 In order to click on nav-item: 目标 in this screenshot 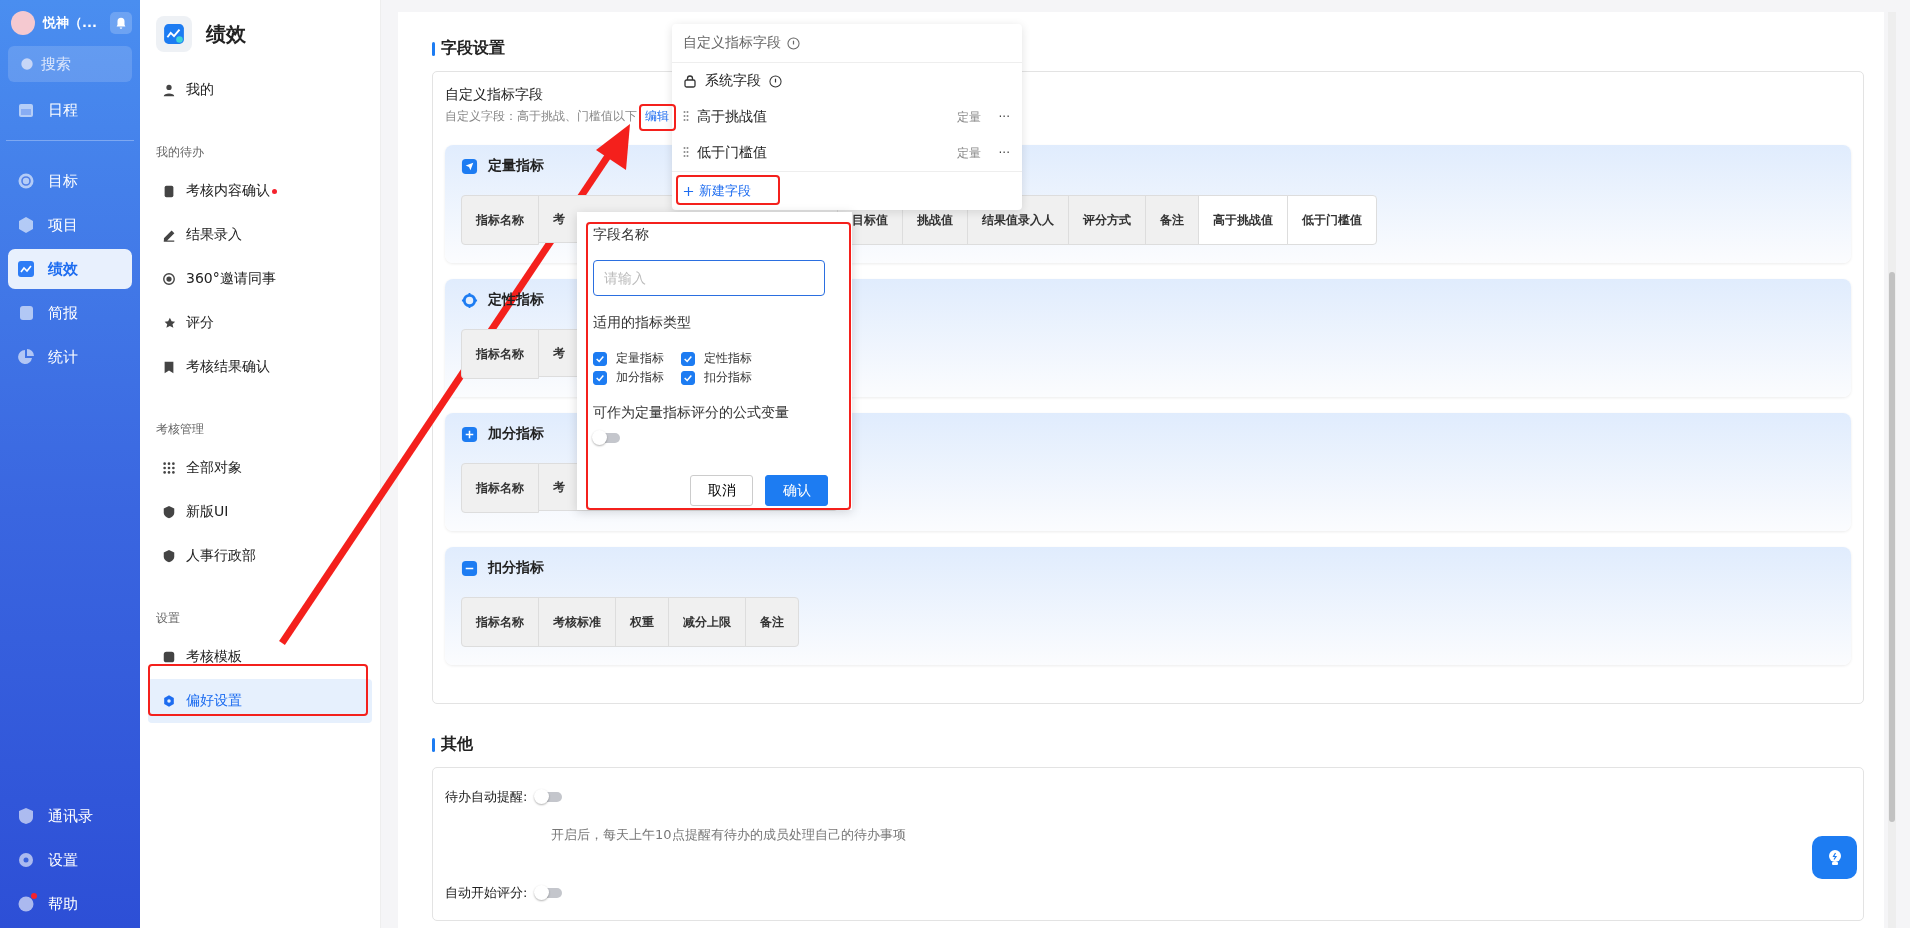, I will do `click(70, 181)`.